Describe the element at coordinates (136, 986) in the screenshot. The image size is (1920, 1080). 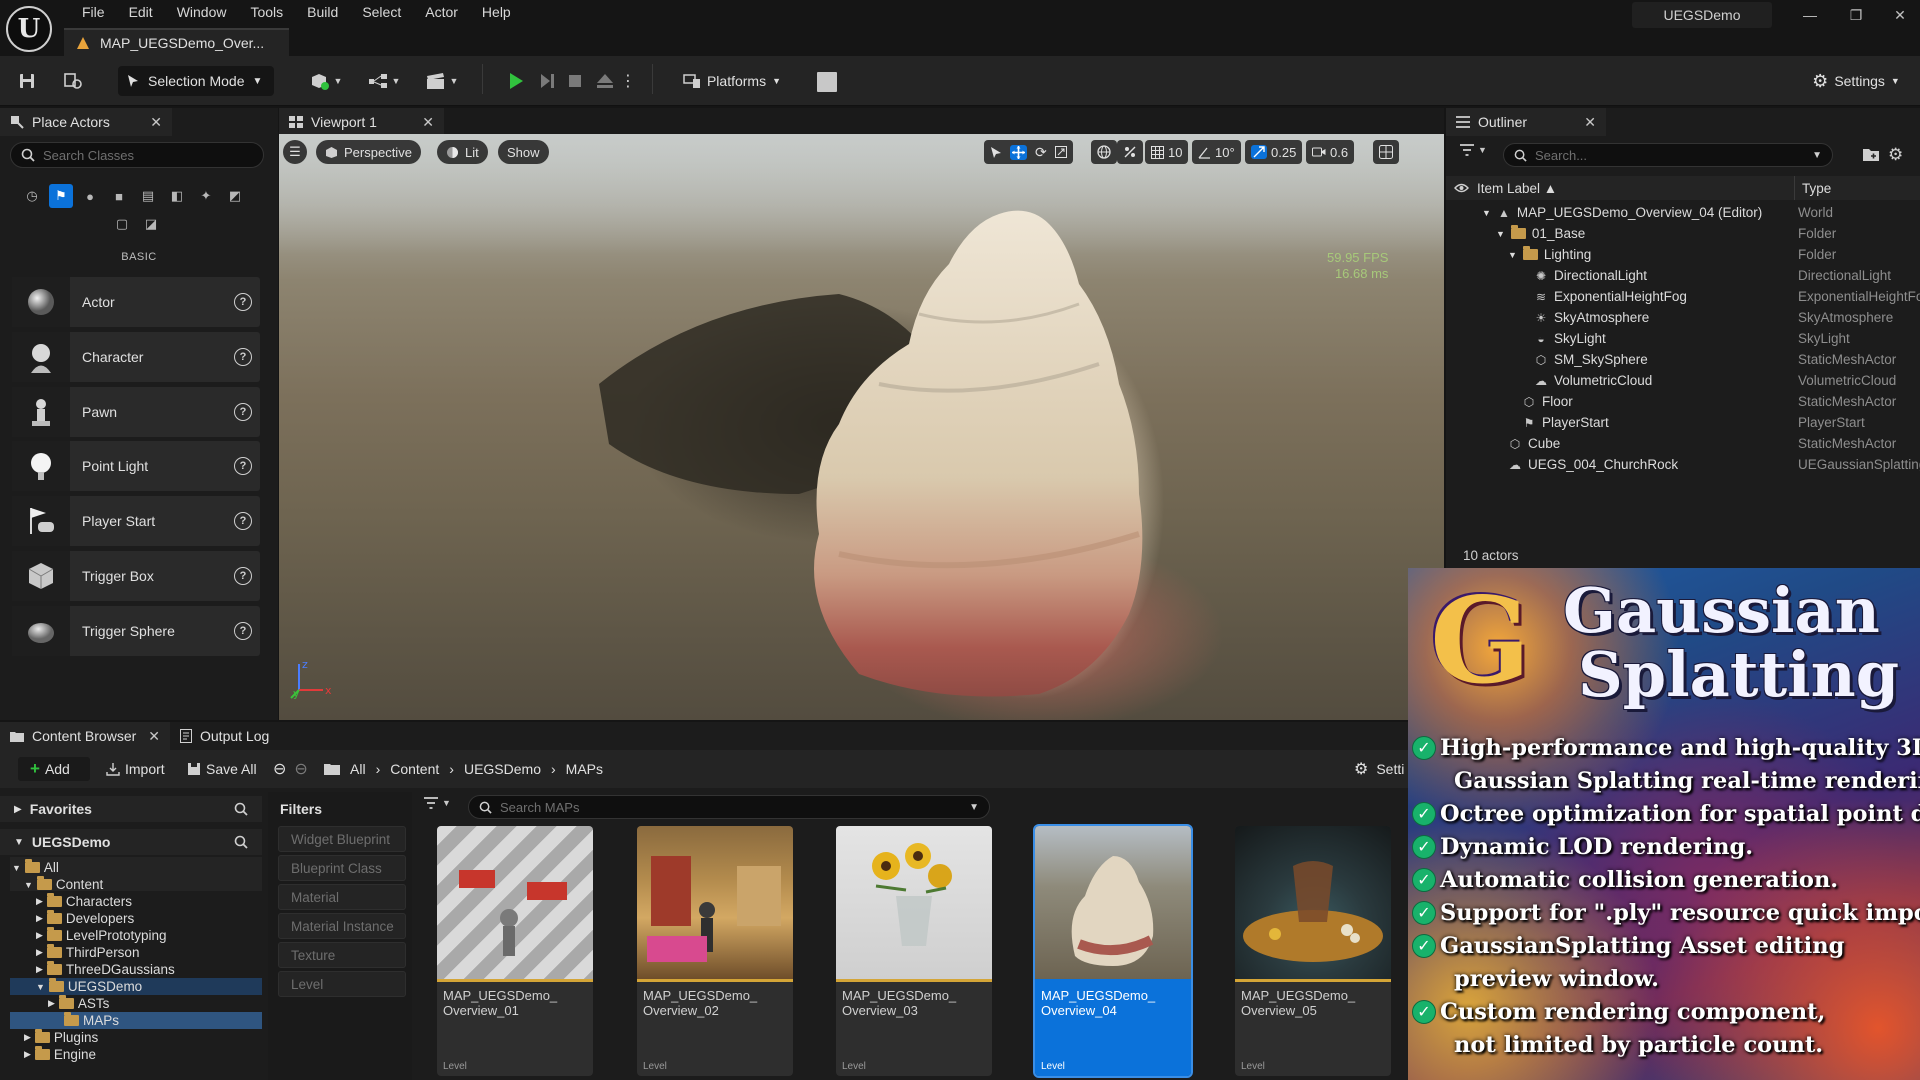
I see `tree-item: ▼ UEGSDemo` at that location.